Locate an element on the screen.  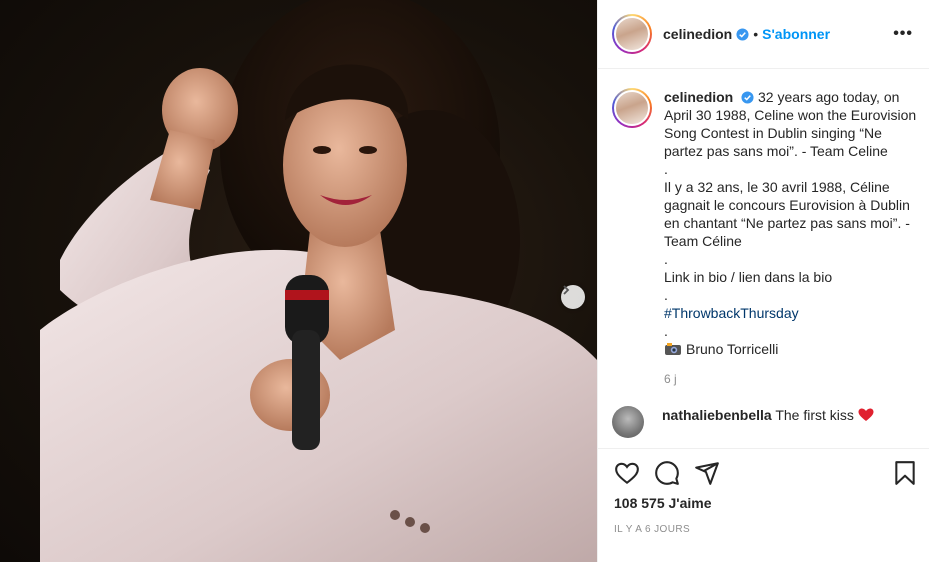
follow-button: S'abonner is located at coordinates (796, 34).